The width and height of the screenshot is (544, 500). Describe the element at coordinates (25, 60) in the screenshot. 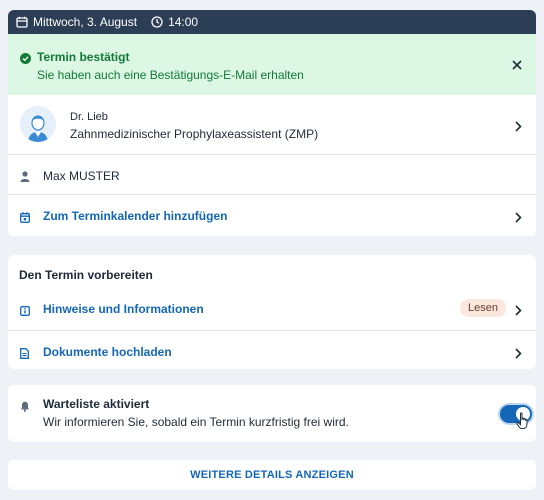

I see `check-circle-icon` at that location.